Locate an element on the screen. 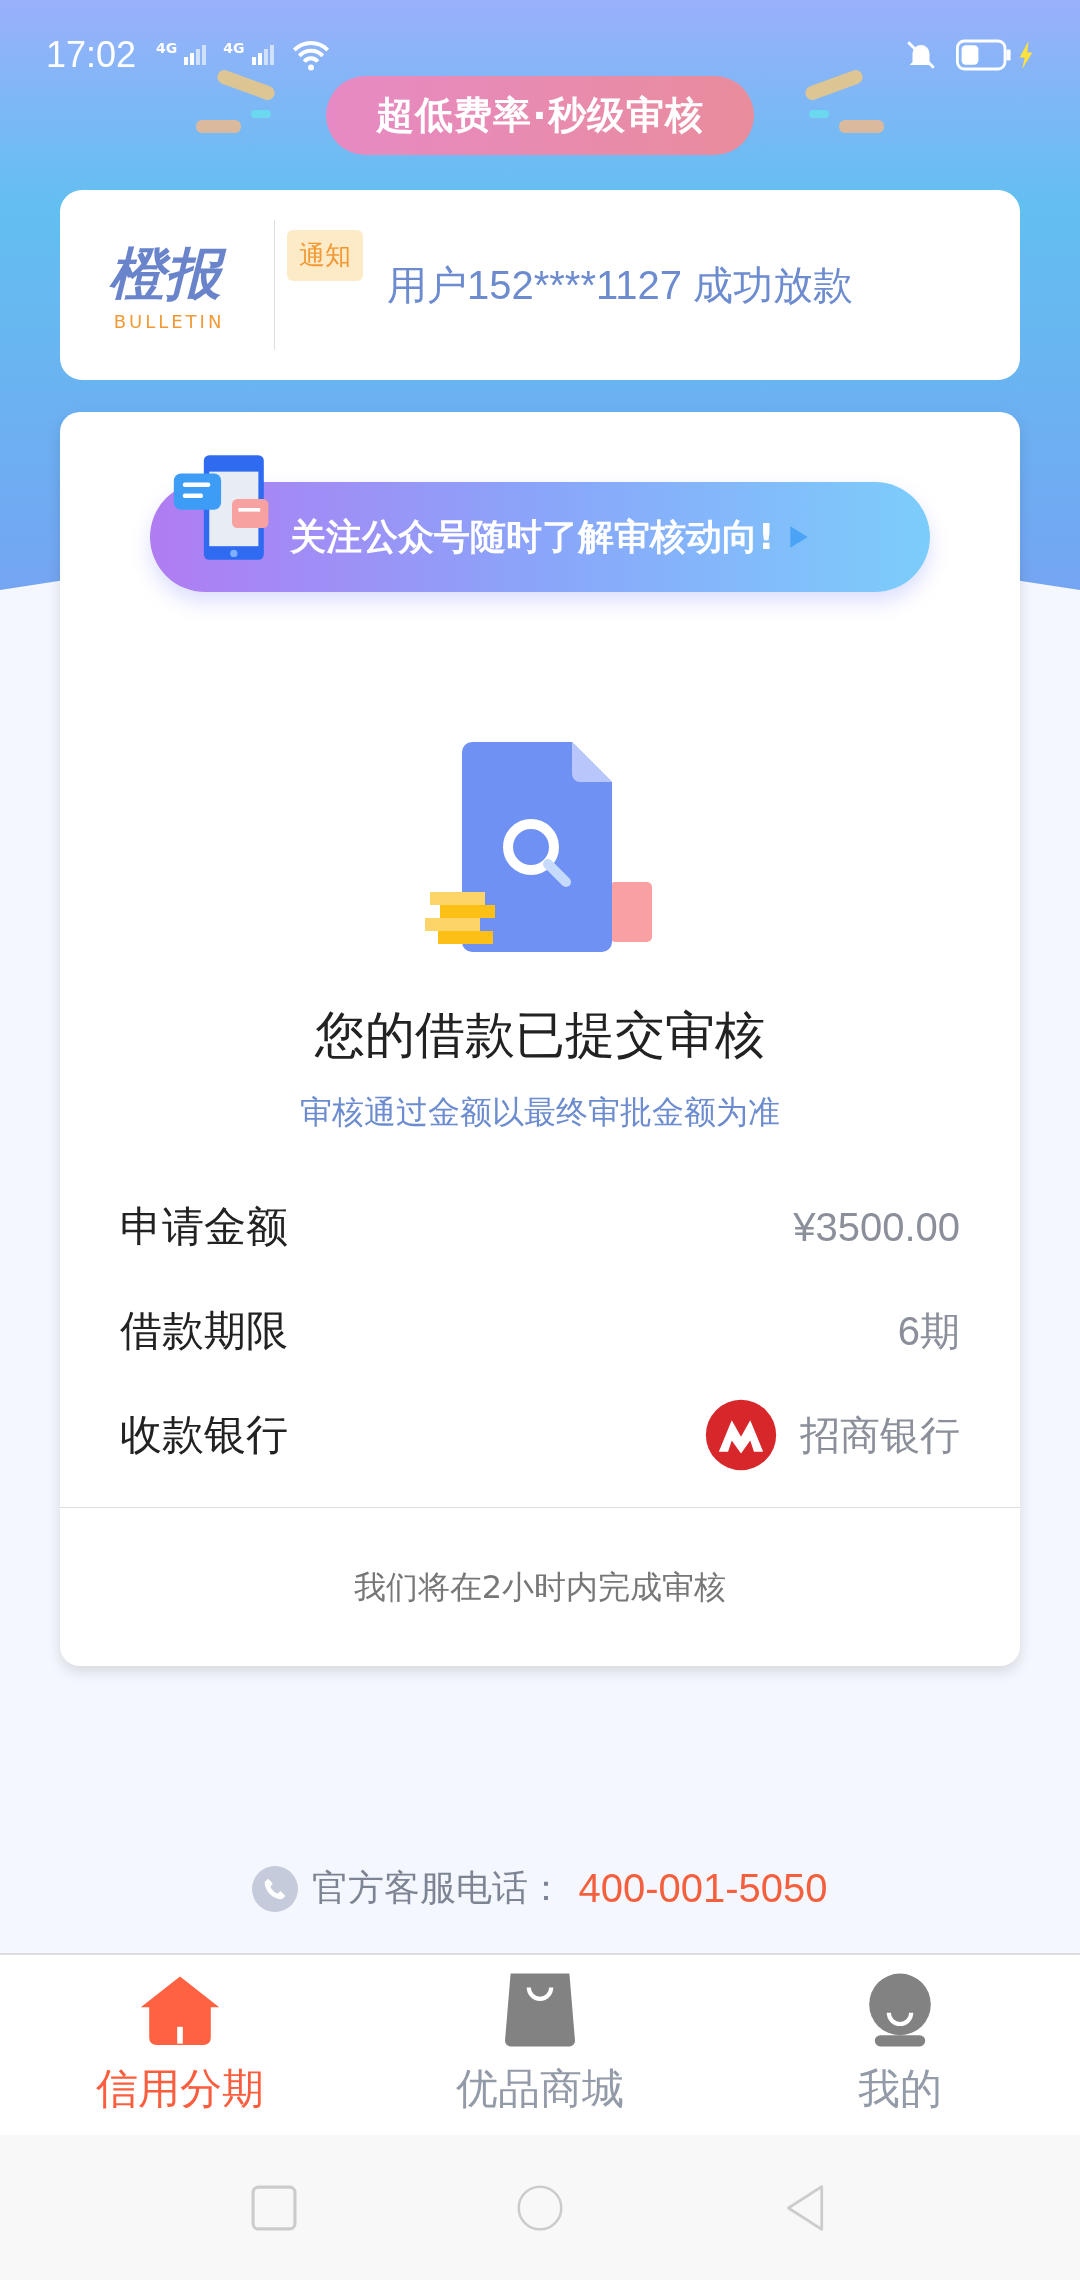 The height and width of the screenshot is (2280, 1080). status-subtitle: 审核通过金额以最终审批金额为准 is located at coordinates (540, 1112).